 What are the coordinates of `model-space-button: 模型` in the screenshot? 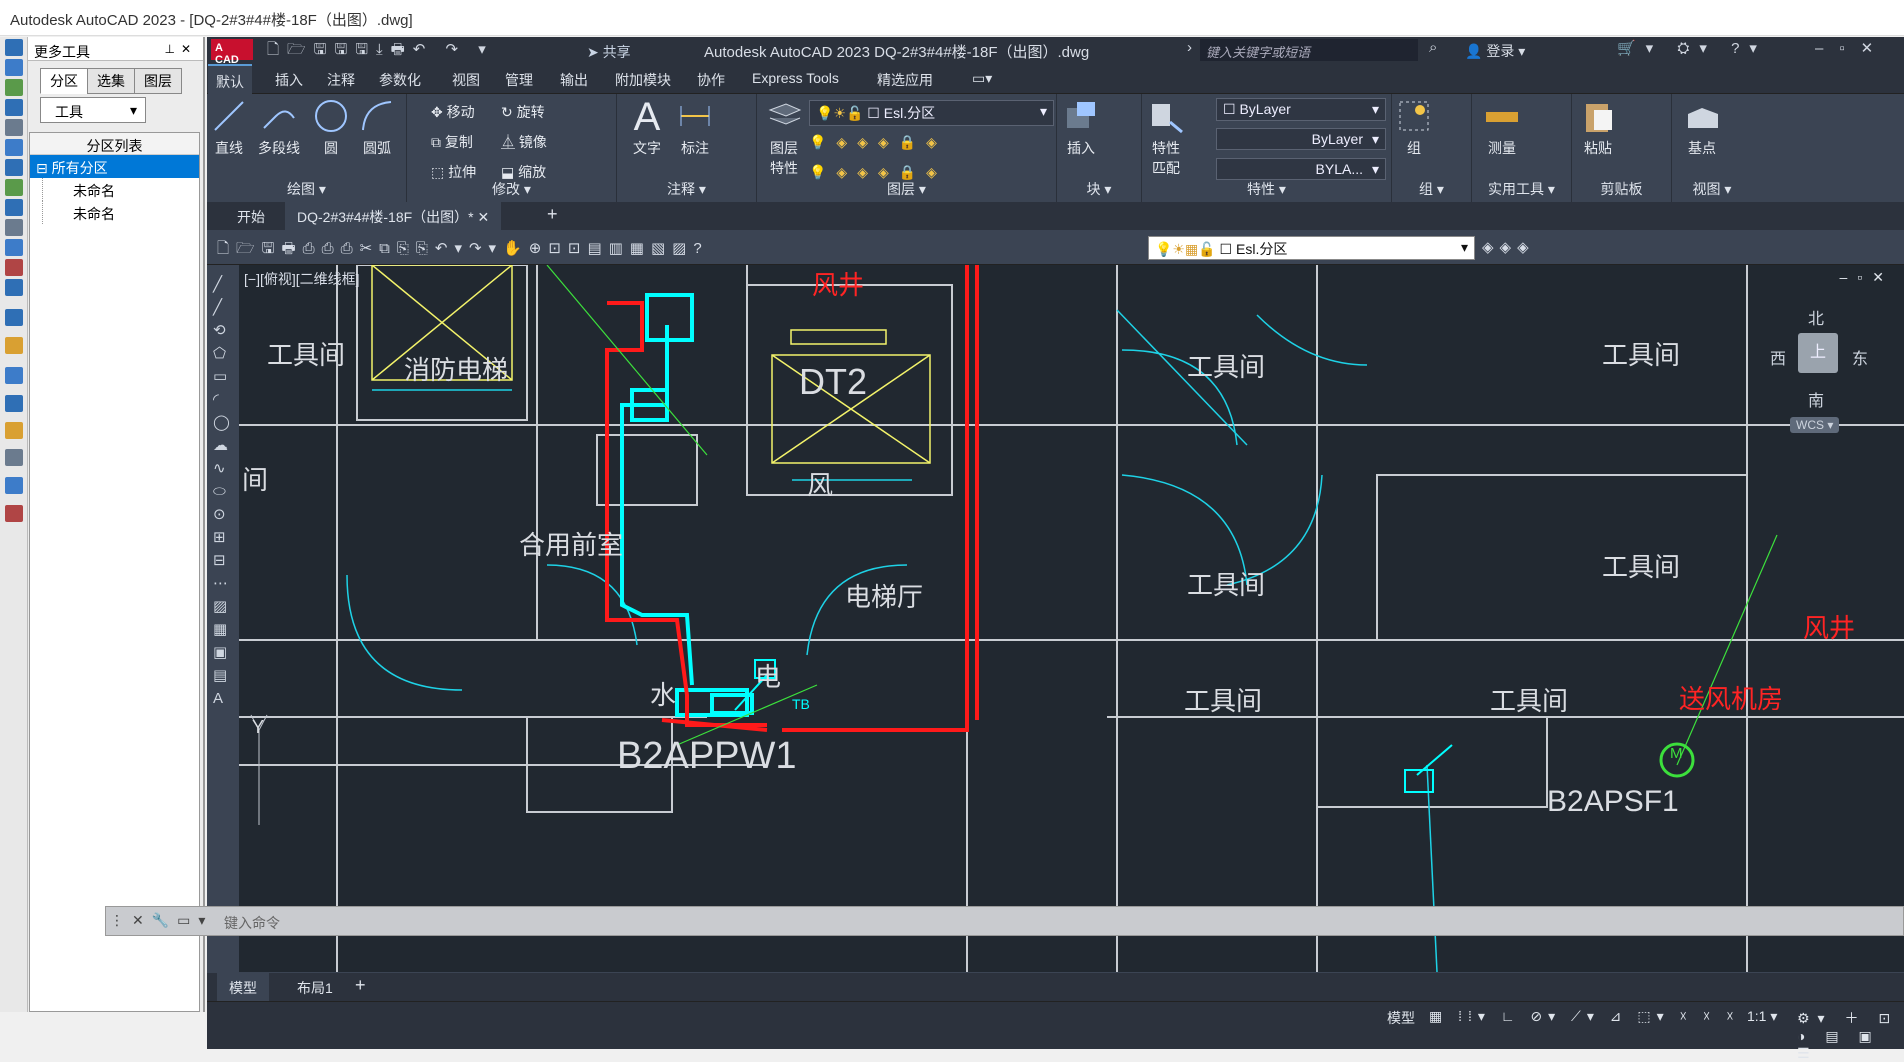 It's located at (1401, 1018).